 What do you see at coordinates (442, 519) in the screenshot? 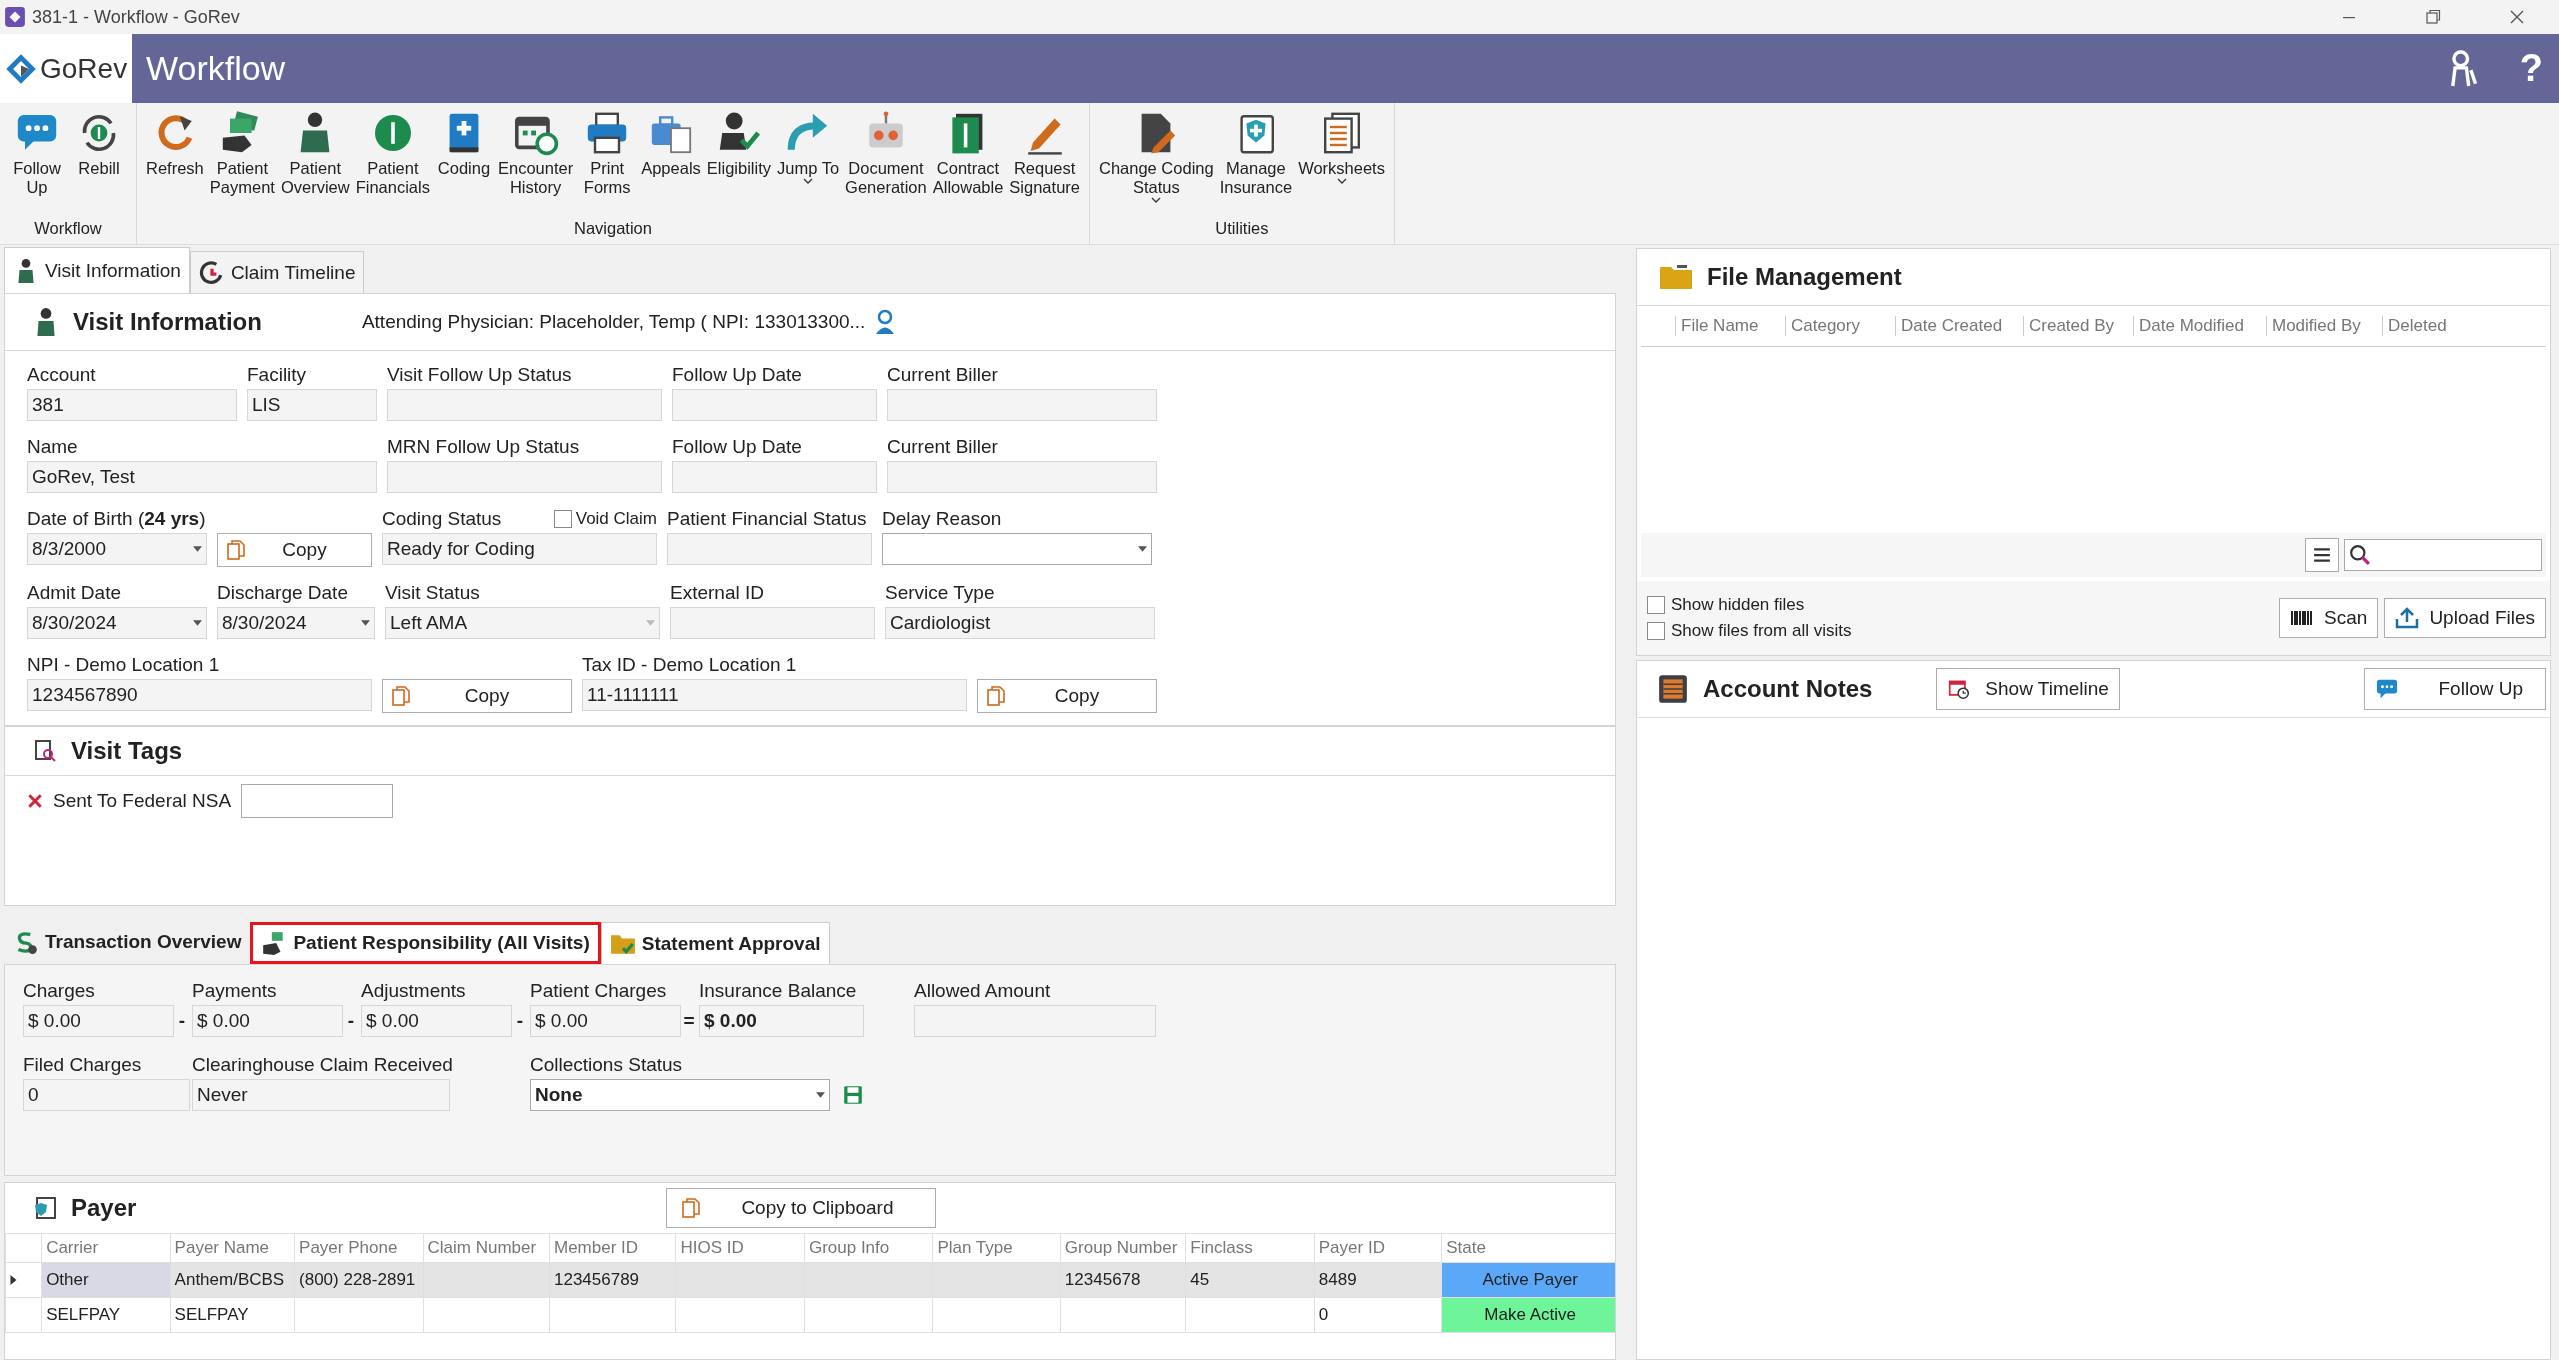
I see `field-label: Coding Status` at bounding box center [442, 519].